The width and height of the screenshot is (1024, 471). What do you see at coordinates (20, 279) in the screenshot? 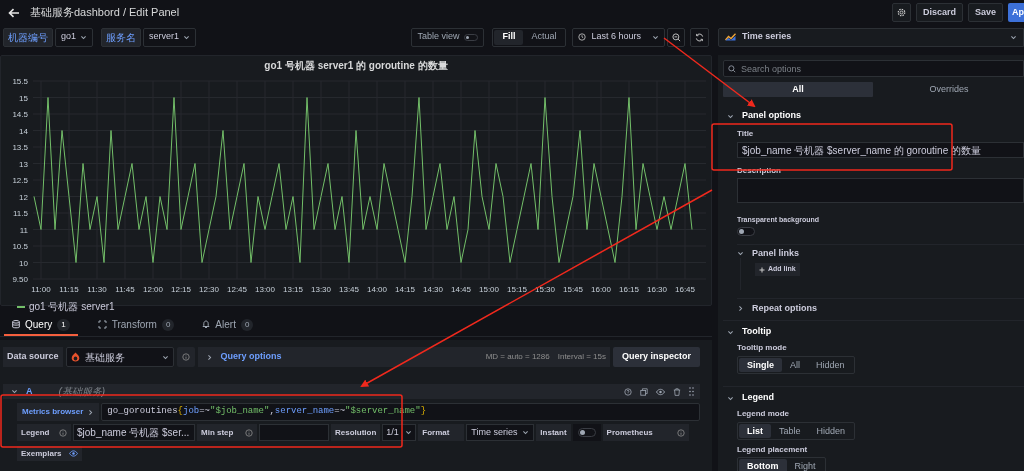
I see `y-axis-label: 9.50` at bounding box center [20, 279].